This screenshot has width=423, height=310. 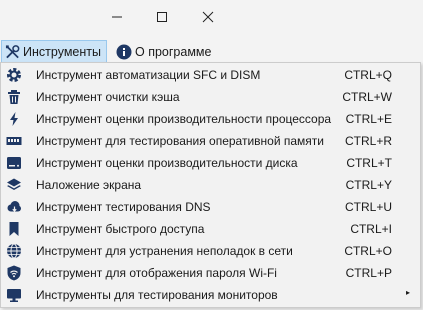 I want to click on menu-item-shortcut: CTRL+R, so click(x=368, y=141).